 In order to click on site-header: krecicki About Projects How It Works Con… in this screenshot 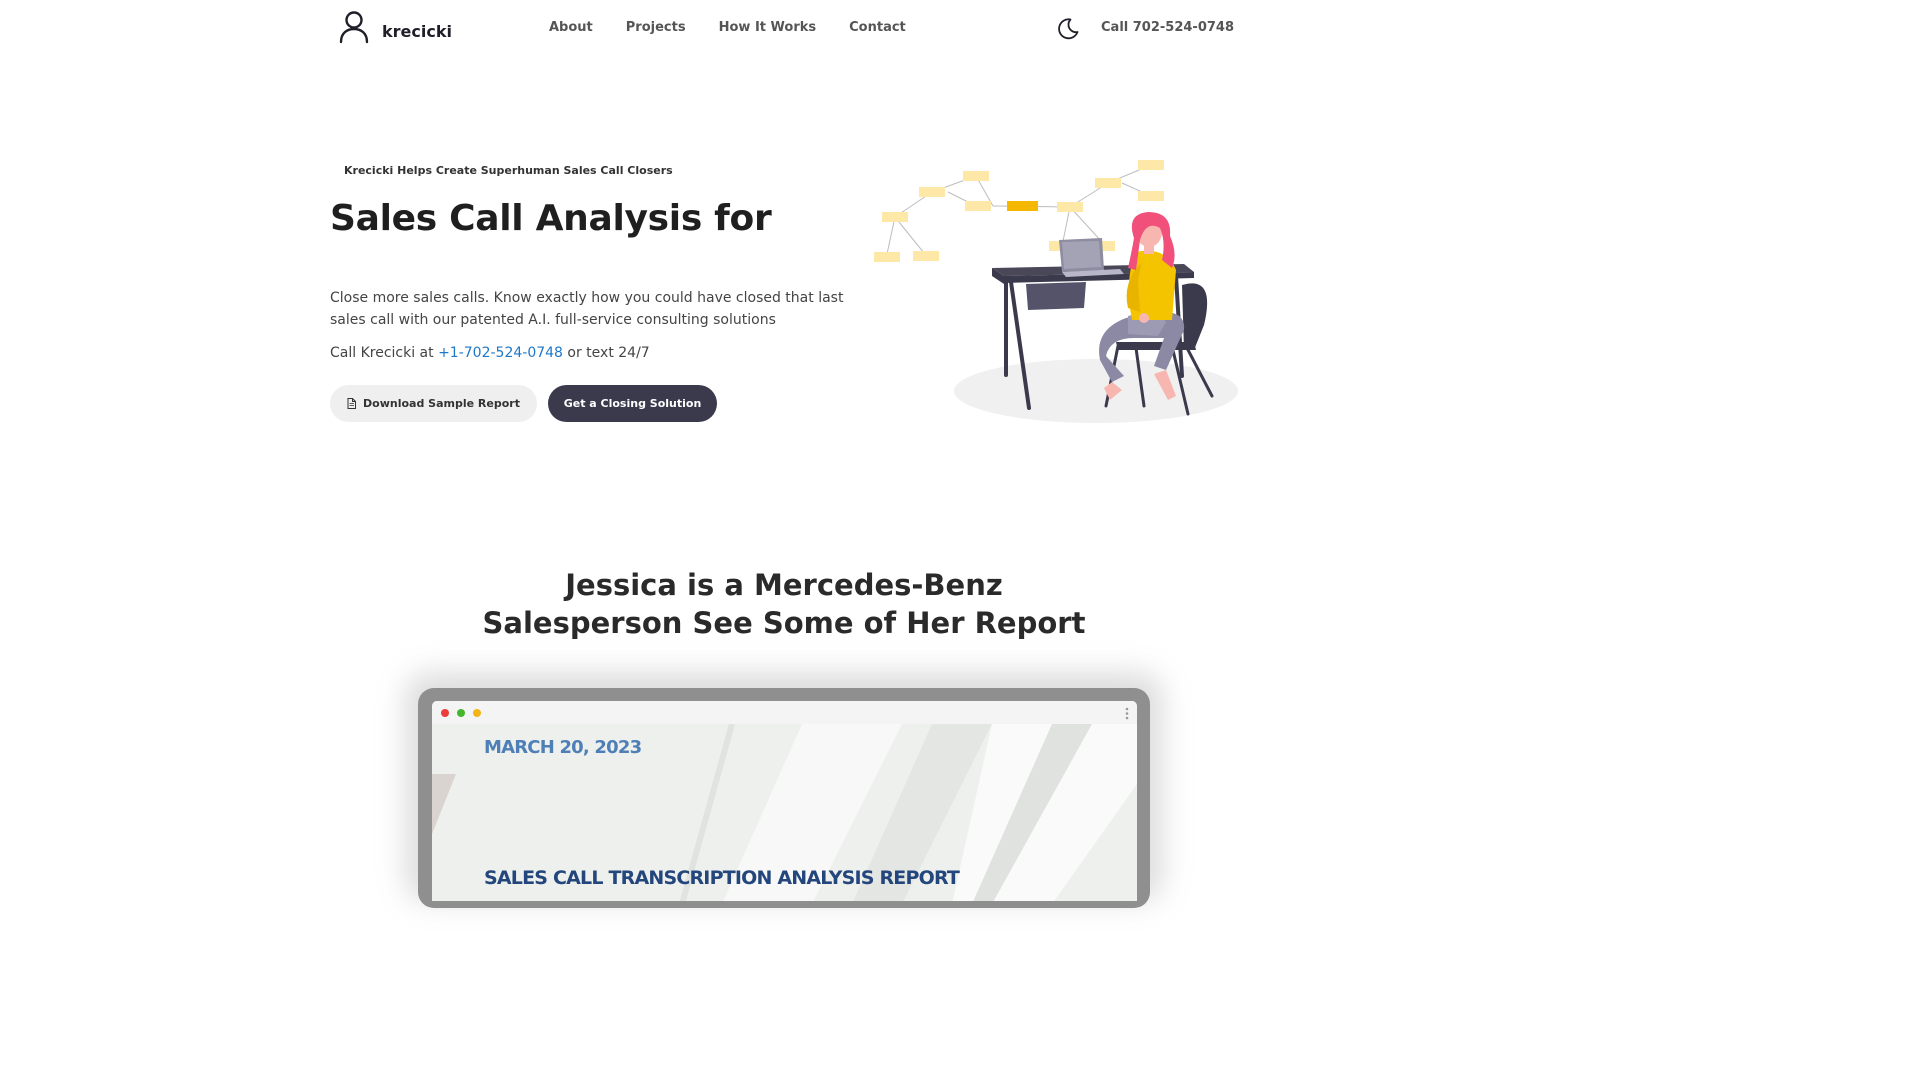, I will do `click(784, 28)`.